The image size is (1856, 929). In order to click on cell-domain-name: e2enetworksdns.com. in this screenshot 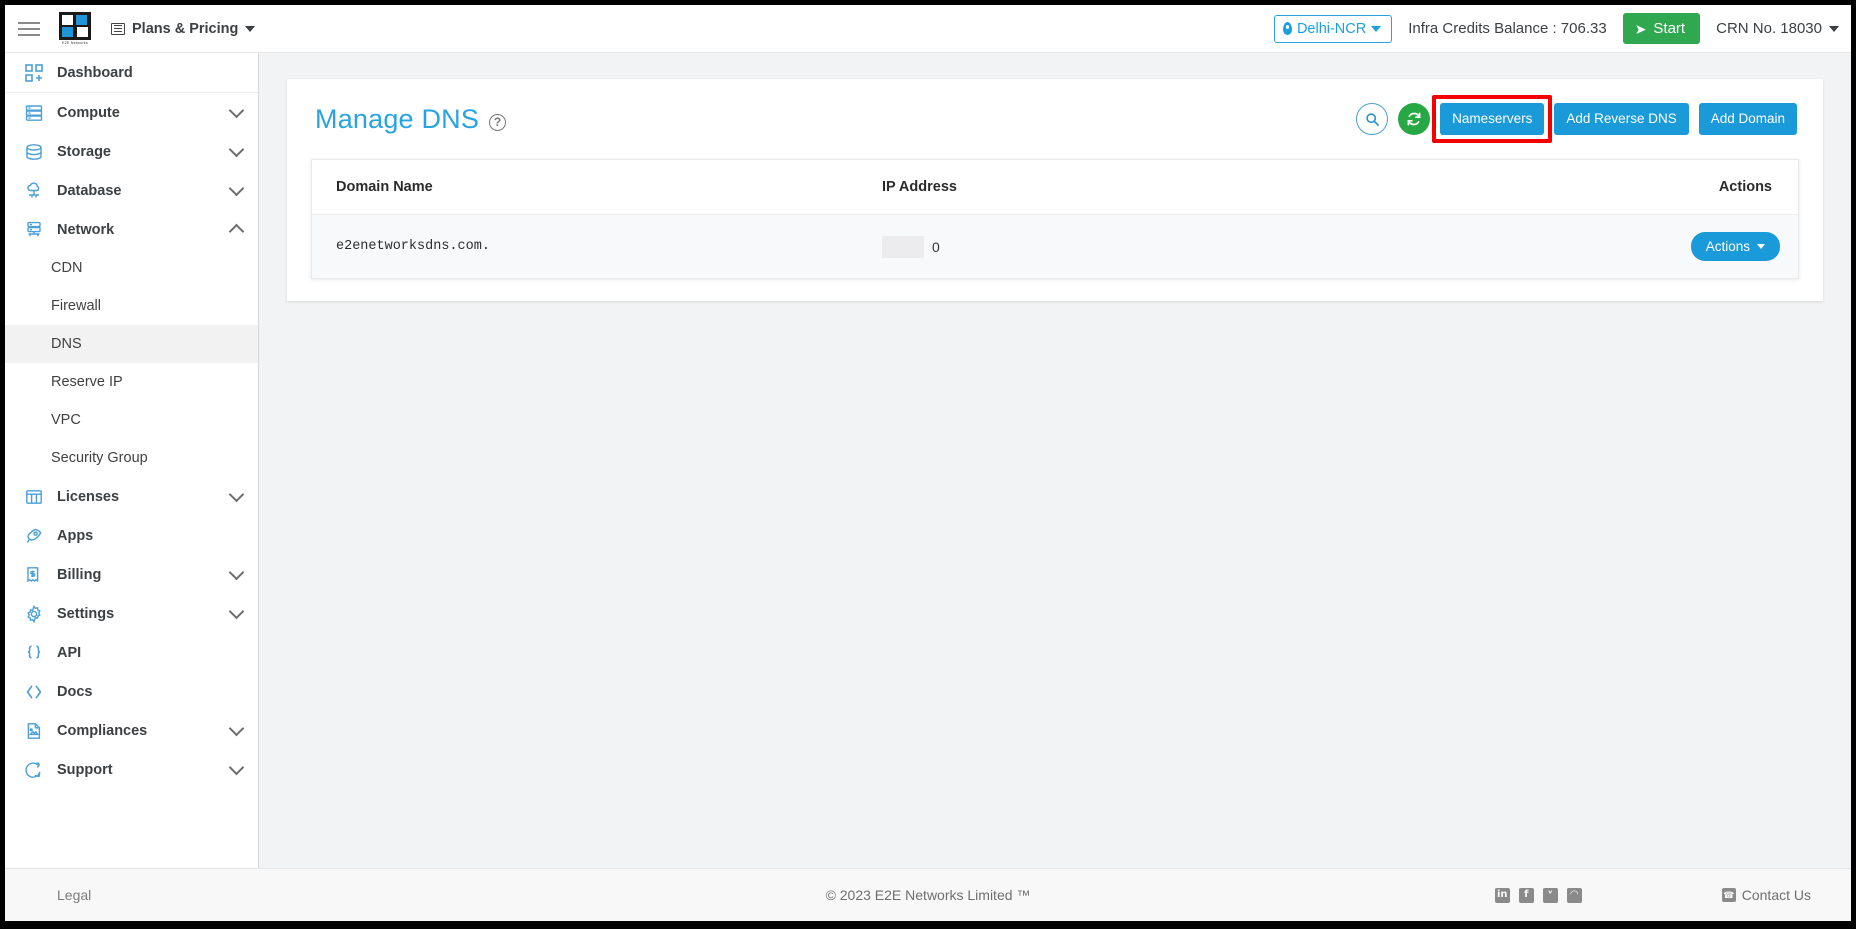, I will do `click(597, 246)`.